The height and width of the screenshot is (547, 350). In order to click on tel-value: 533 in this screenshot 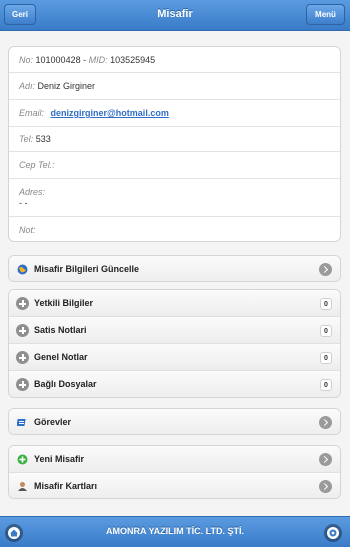, I will do `click(43, 139)`.